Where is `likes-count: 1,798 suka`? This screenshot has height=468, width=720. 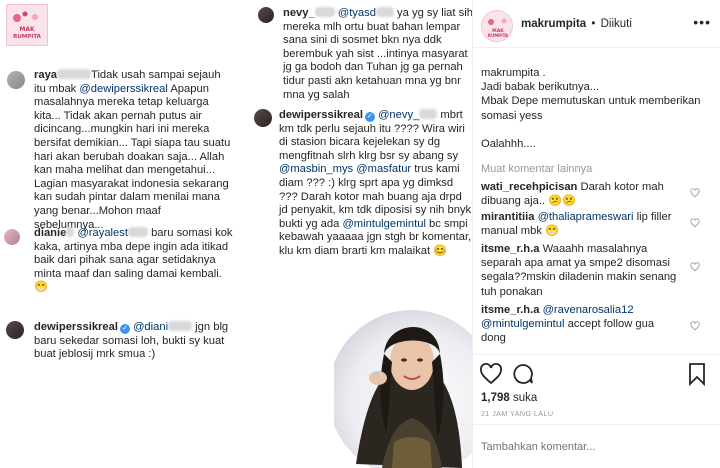
likes-count: 1,798 suka is located at coordinates (509, 398).